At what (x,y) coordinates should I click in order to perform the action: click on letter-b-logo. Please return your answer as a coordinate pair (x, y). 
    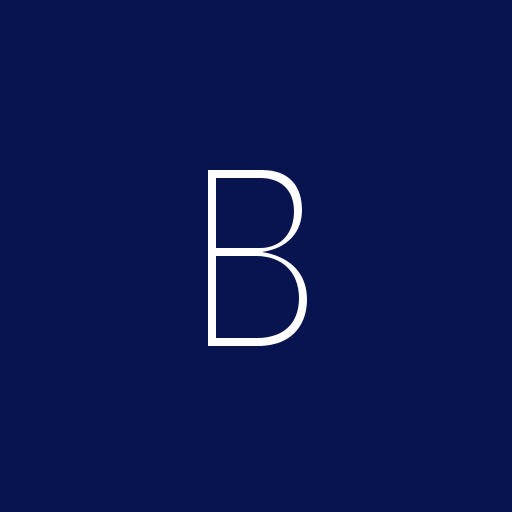
    Looking at the image, I should click on (257, 258).